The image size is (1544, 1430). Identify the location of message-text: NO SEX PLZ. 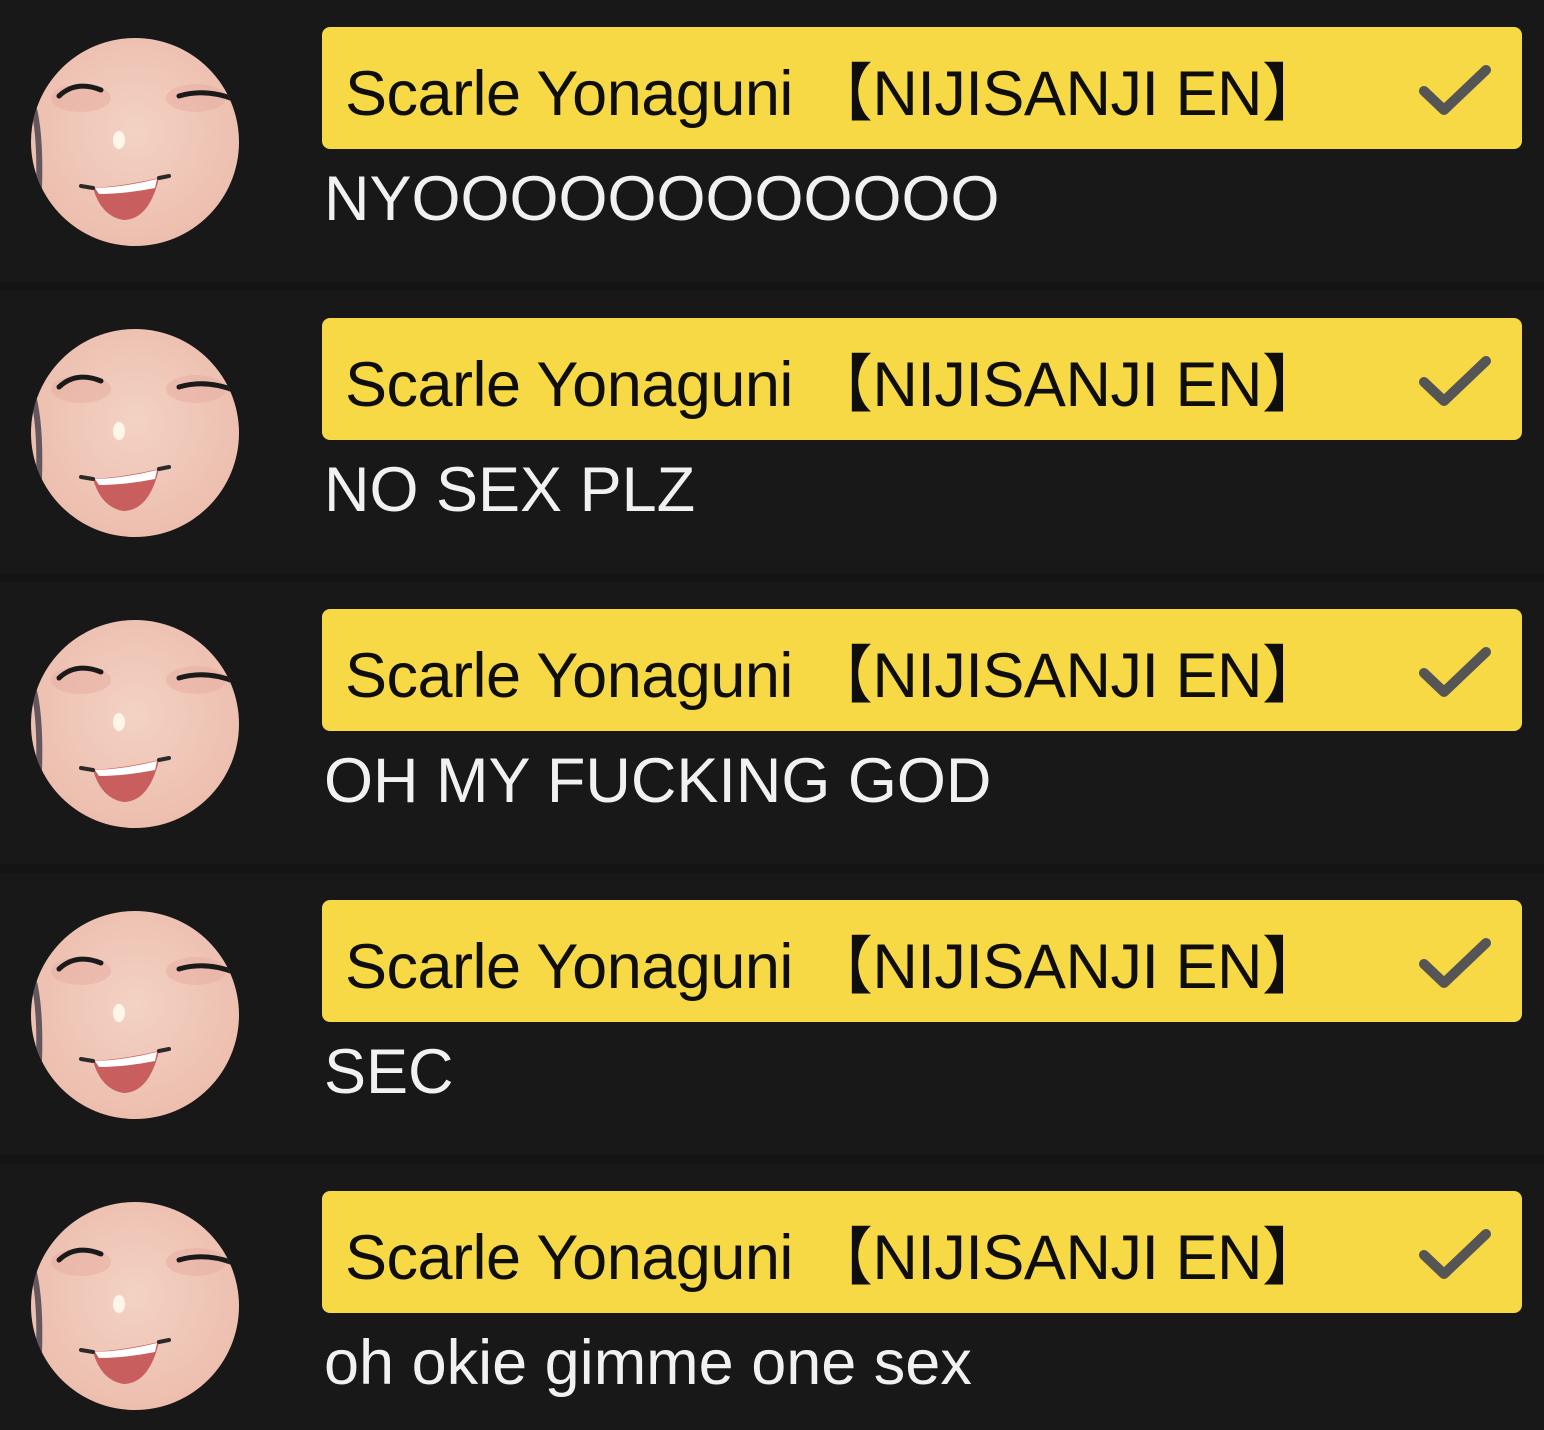
(510, 490).